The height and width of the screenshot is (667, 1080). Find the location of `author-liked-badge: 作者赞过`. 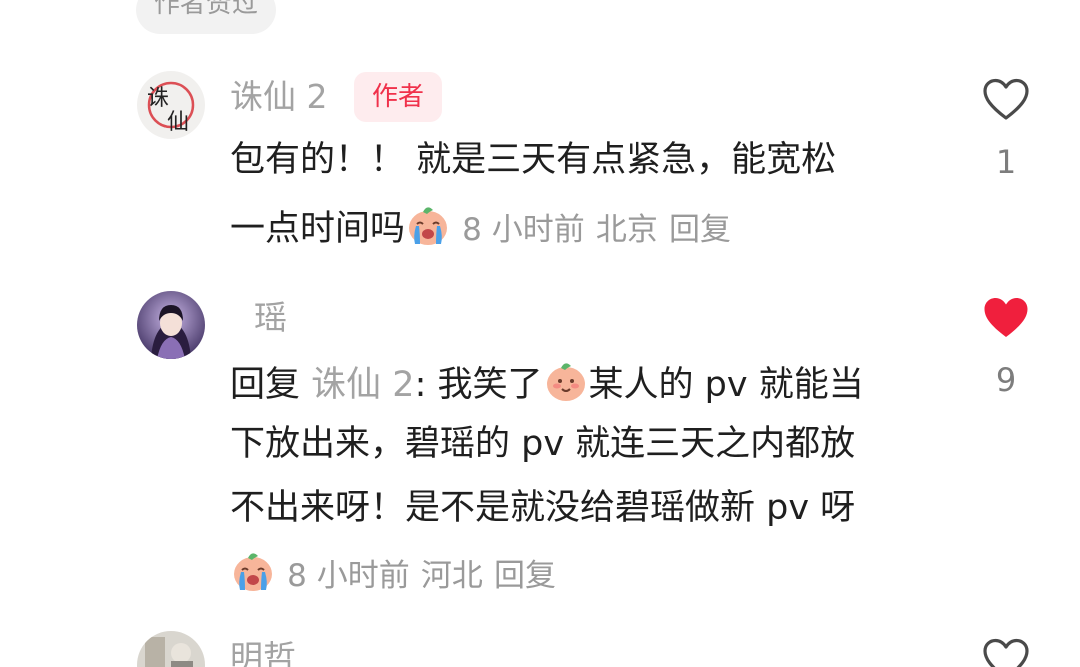

author-liked-badge: 作者赞过 is located at coordinates (206, 17).